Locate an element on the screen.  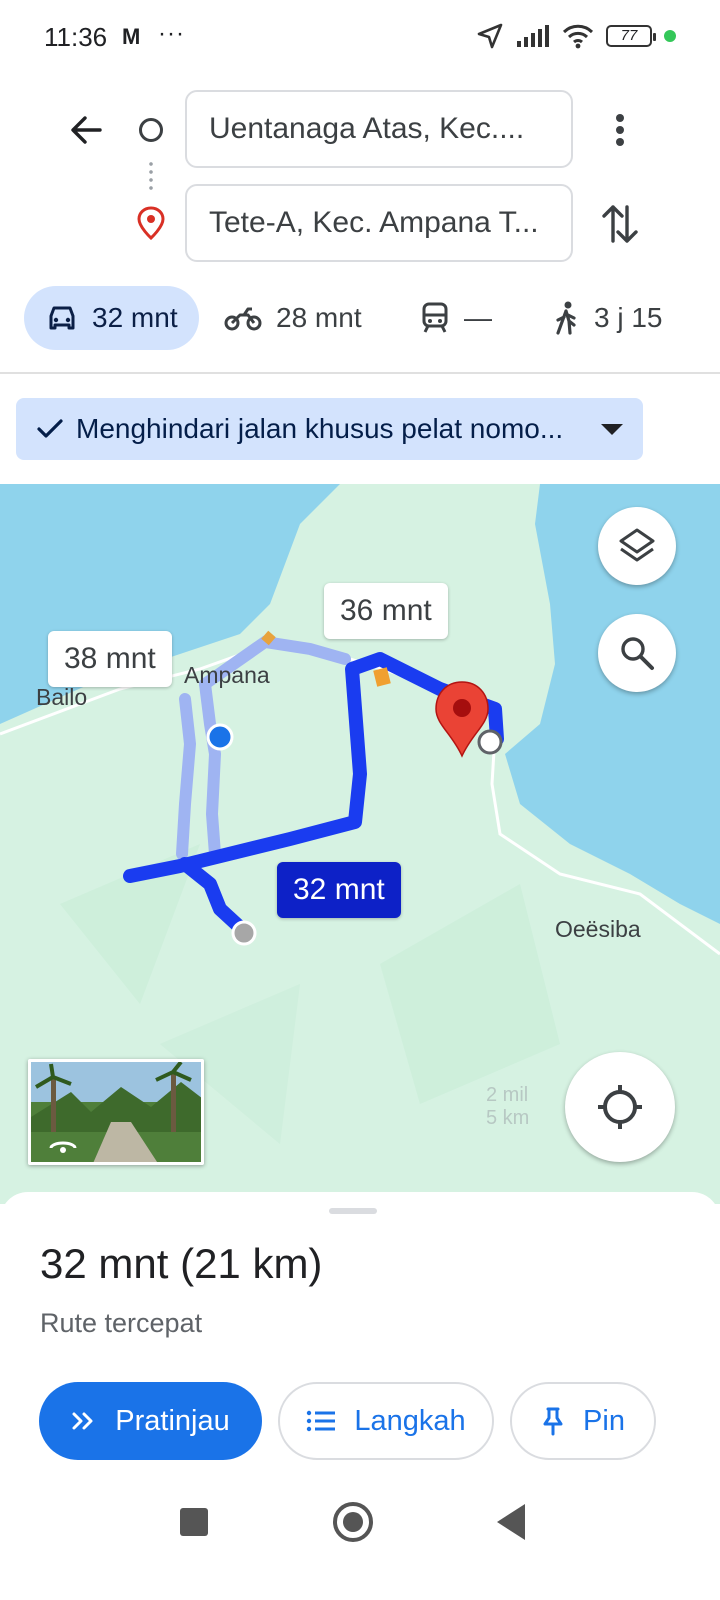
status-icons: 77 is located at coordinates (576, 36).